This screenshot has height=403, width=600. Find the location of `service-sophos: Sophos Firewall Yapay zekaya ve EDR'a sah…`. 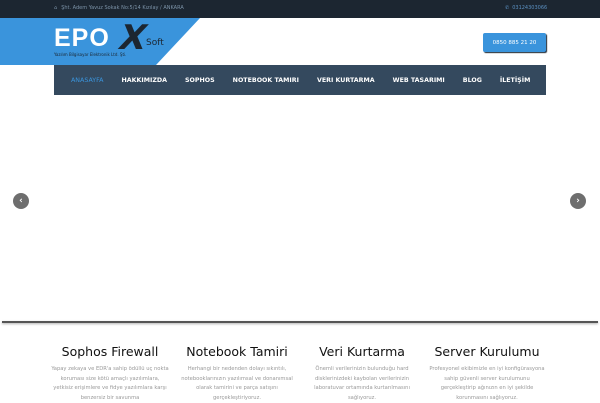

service-sophos: Sophos Firewall Yapay zekaya ve EDR'a sah… is located at coordinates (110, 373).